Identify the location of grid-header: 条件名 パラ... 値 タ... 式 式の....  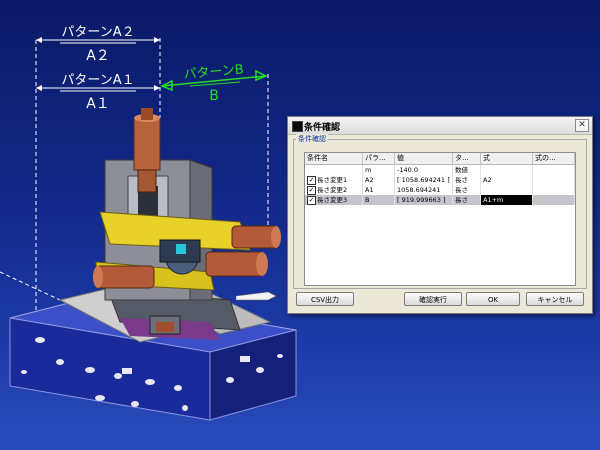
(440, 159).